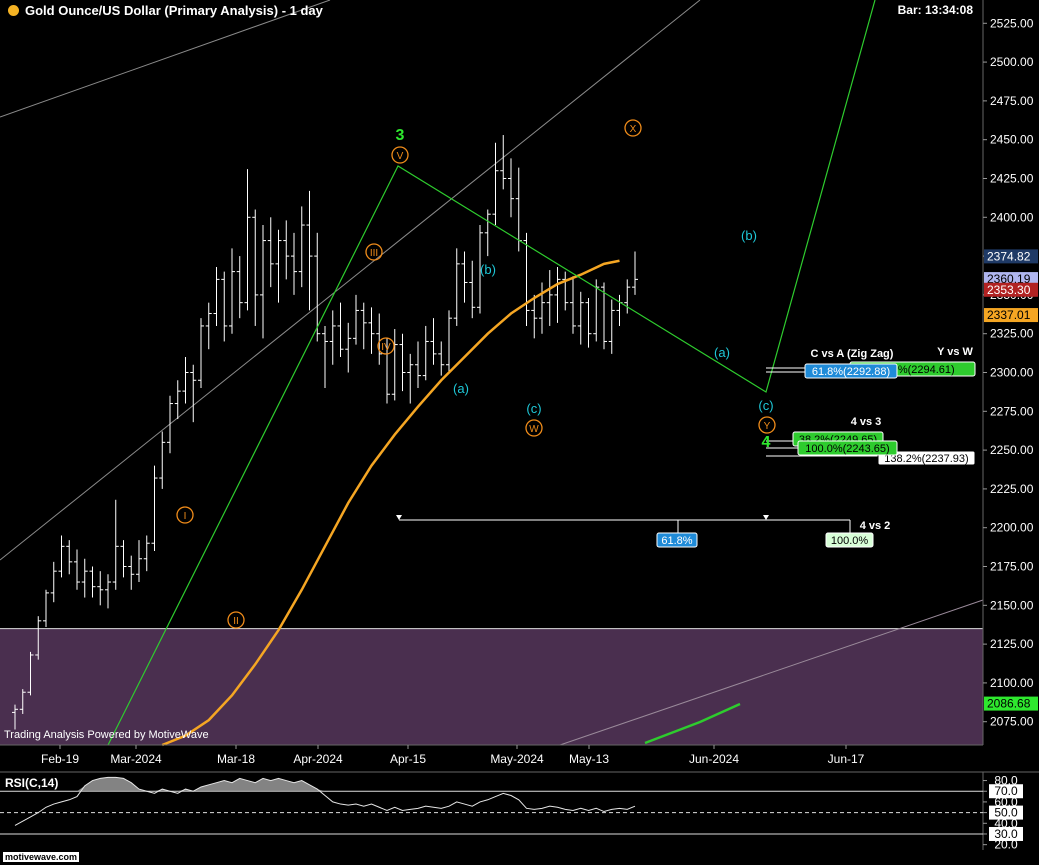 The width and height of the screenshot is (1039, 865). What do you see at coordinates (399, 517) in the screenshot?
I see `fib-anchor-left-icon` at bounding box center [399, 517].